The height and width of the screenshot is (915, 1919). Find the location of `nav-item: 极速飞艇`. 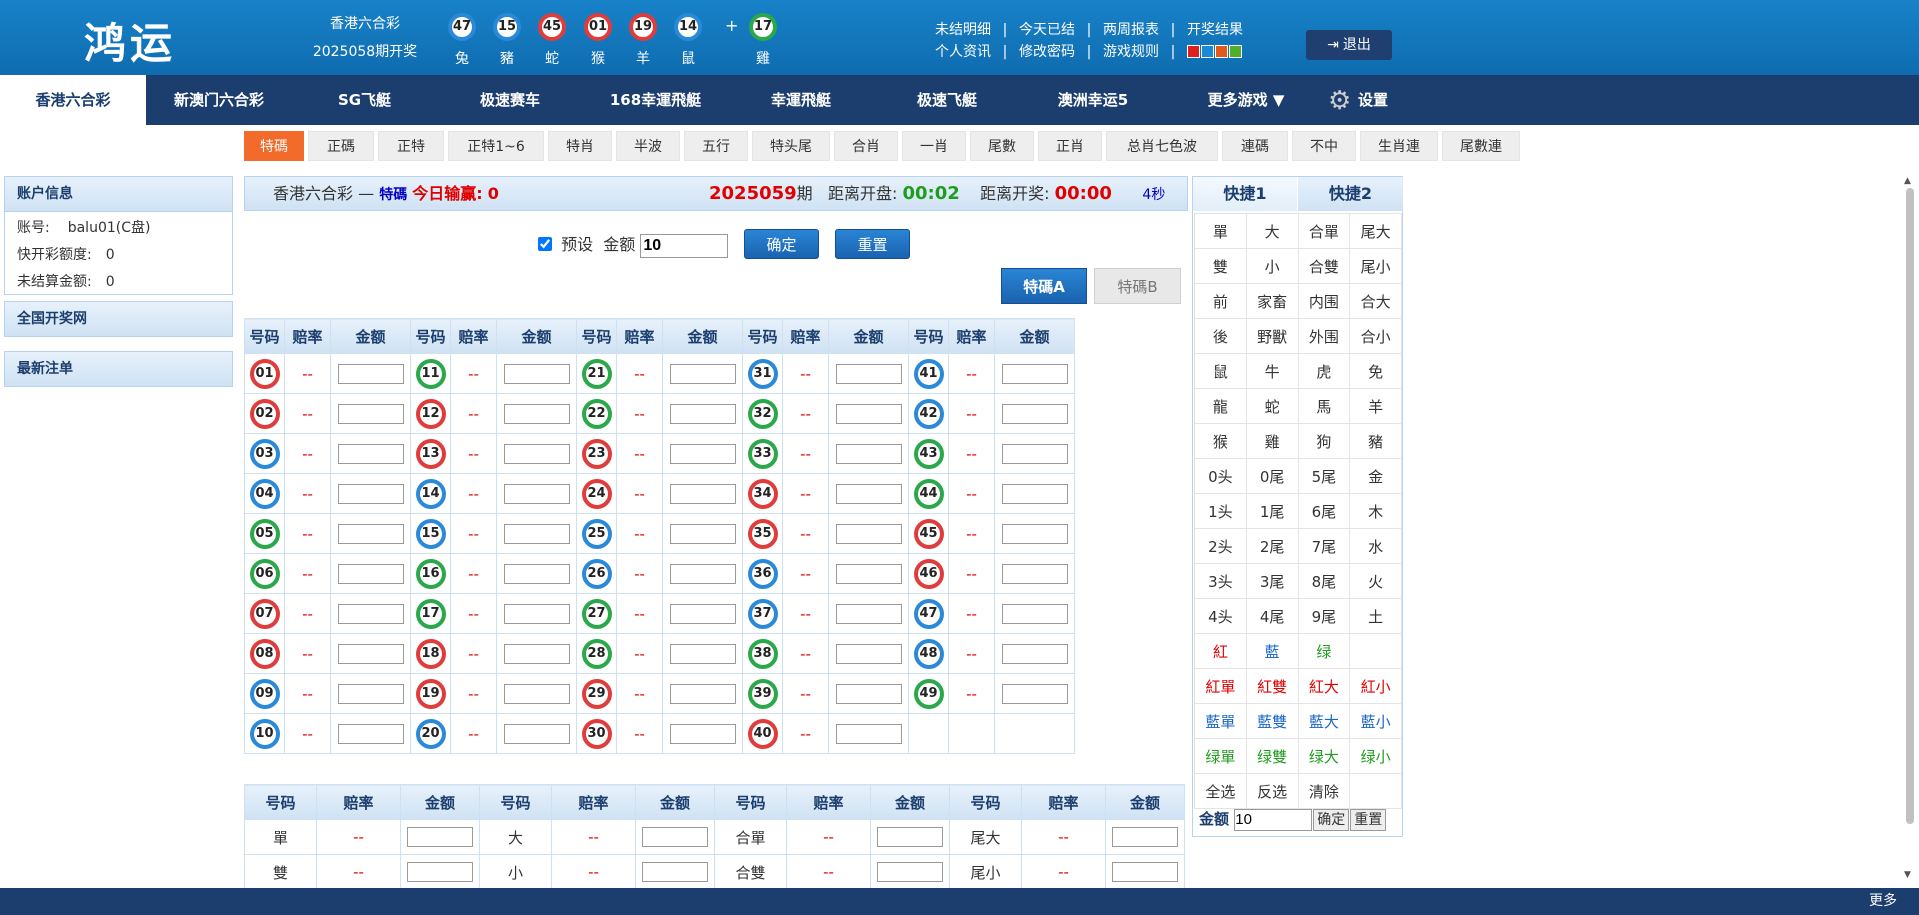

nav-item: 极速飞艇 is located at coordinates (947, 100).